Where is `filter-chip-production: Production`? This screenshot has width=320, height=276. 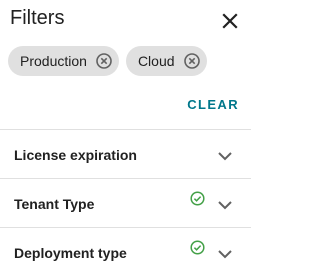
filter-chip-production: Production is located at coordinates (63, 61).